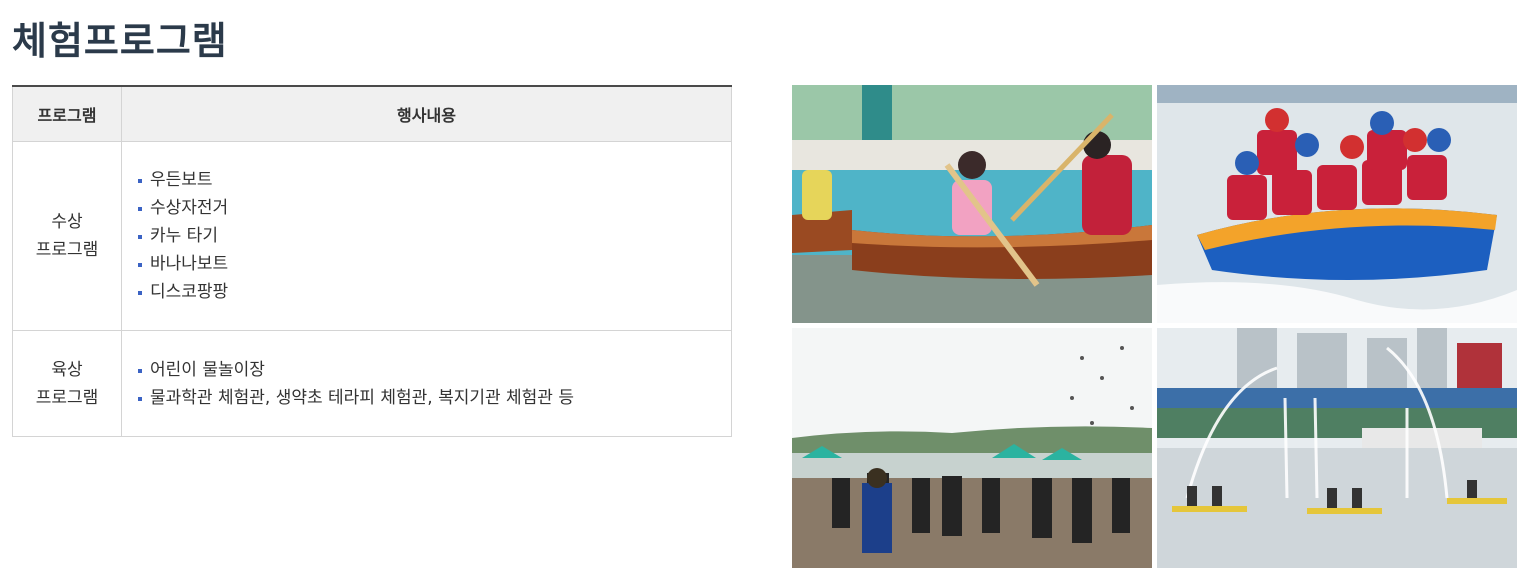  I want to click on list-item: 바나나보트, so click(426, 264).